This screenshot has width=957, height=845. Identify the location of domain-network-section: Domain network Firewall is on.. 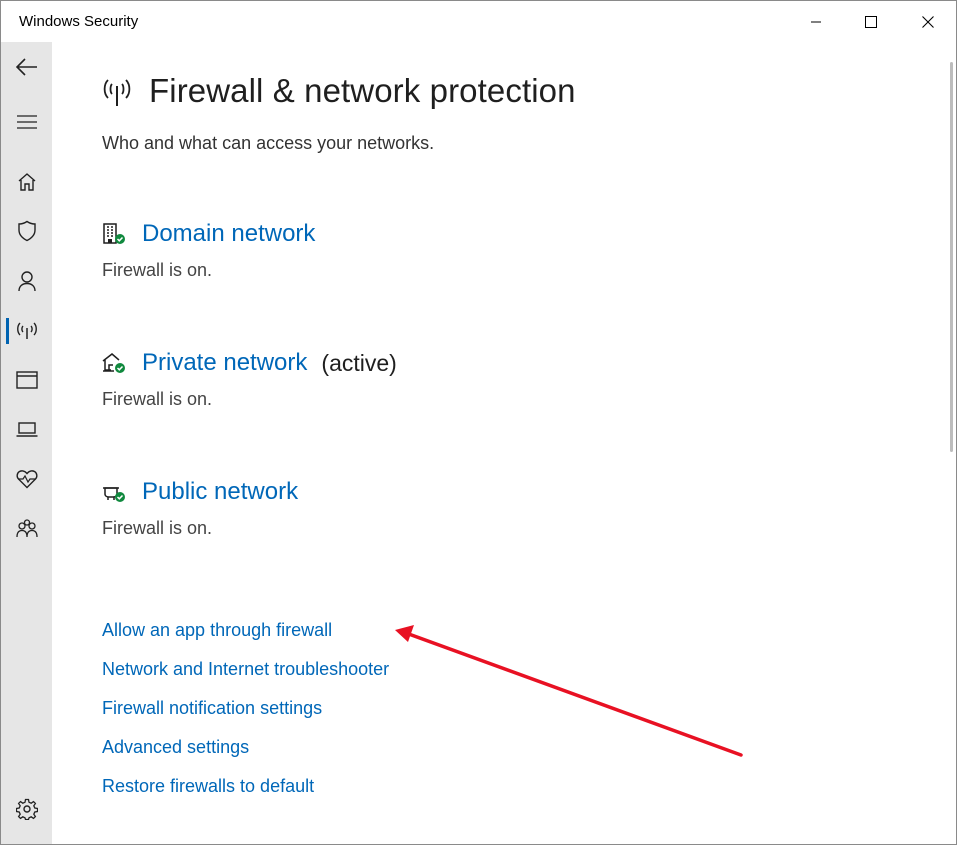
(208, 249).